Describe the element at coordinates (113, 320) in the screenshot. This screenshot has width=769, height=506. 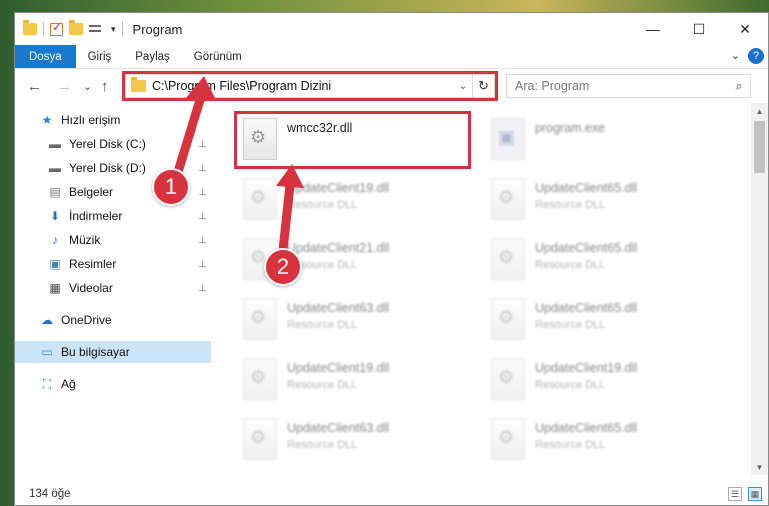
I see `sidebar-item: ☁ OneDrive` at that location.